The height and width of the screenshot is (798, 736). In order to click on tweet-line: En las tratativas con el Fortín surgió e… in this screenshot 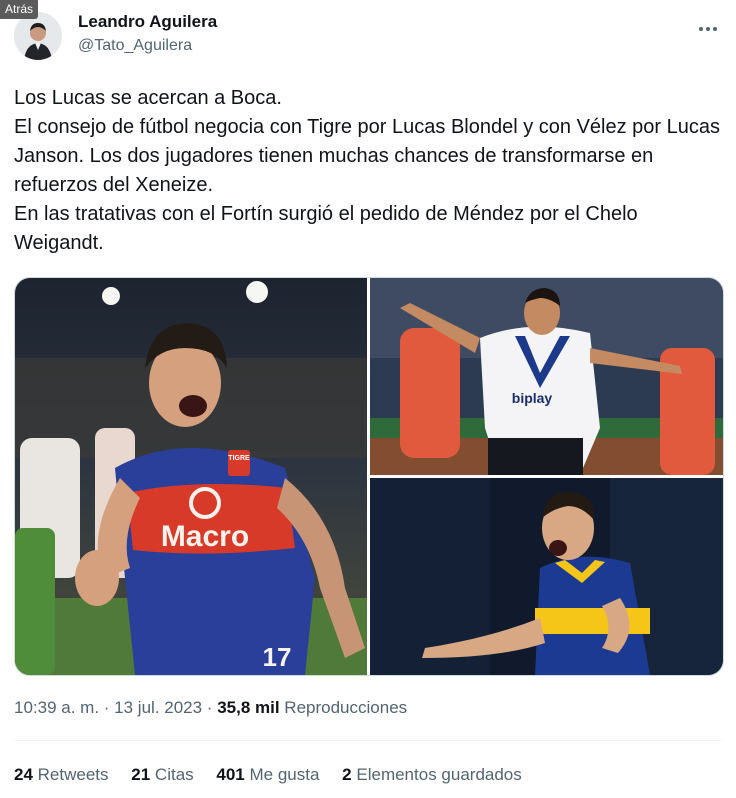, I will do `click(326, 228)`.